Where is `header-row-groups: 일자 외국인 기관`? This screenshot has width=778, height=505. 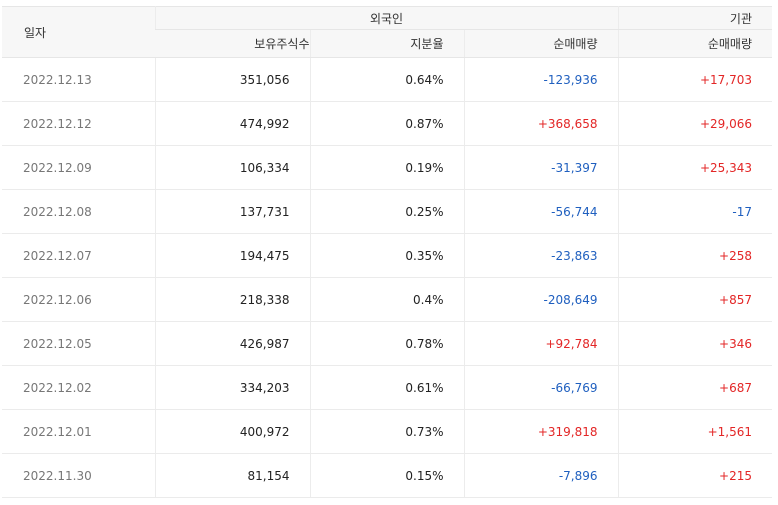 header-row-groups: 일자 외국인 기관 is located at coordinates (387, 32).